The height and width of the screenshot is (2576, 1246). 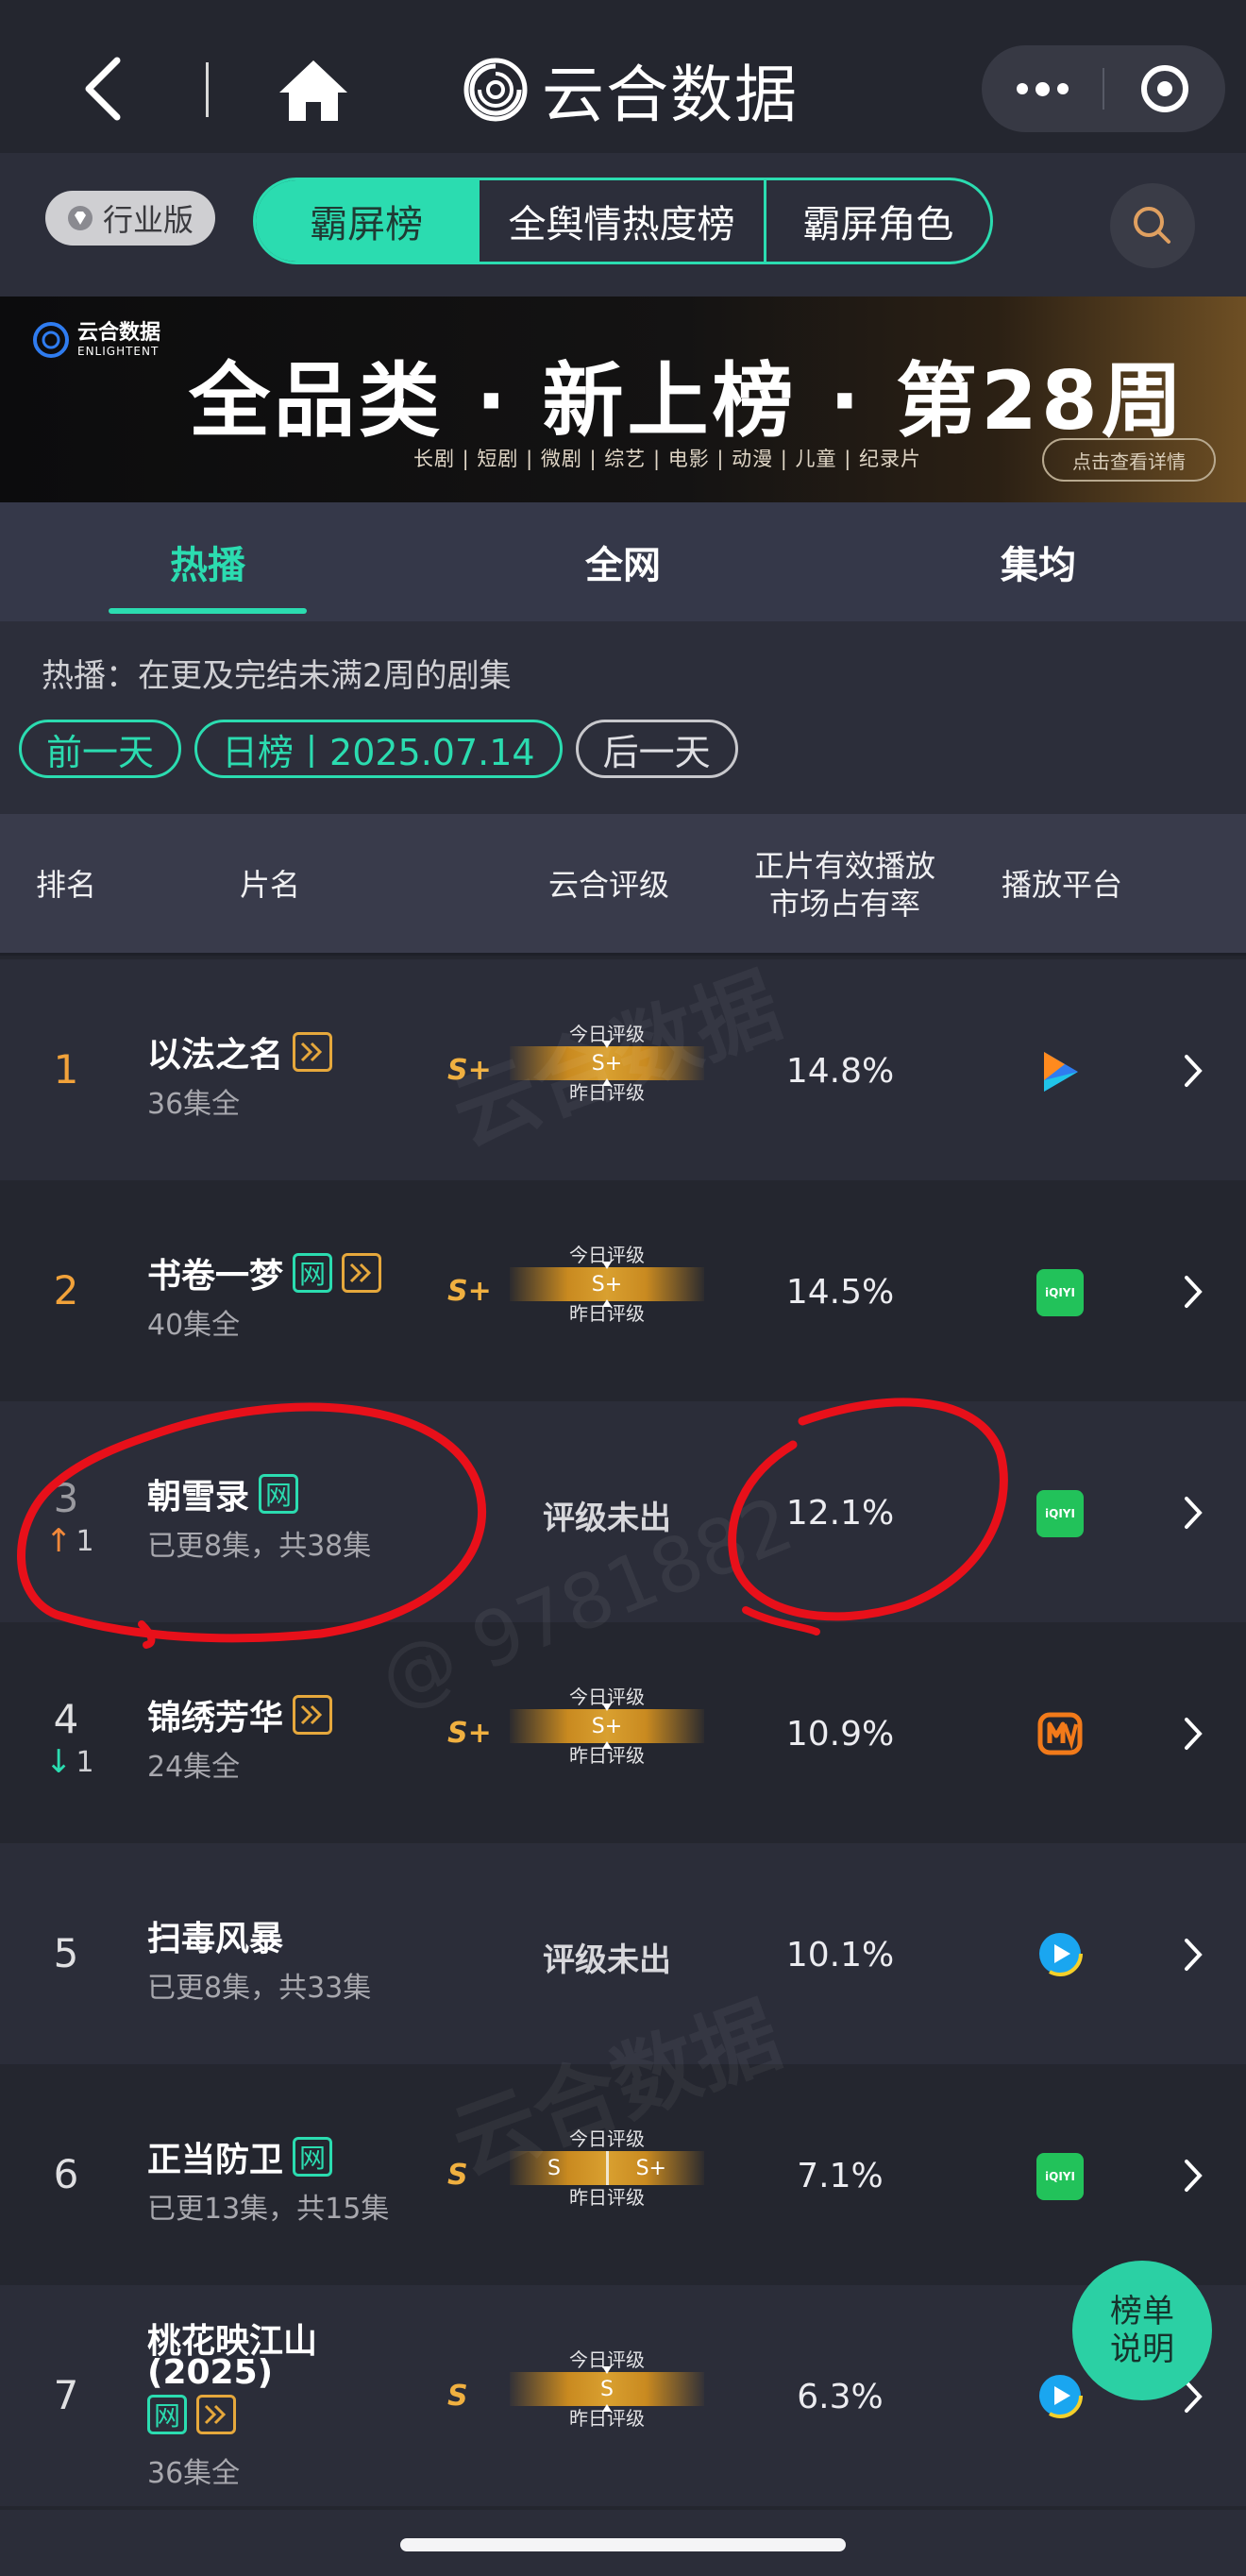 I want to click on industry-edition-badge: 行业版, so click(x=130, y=218).